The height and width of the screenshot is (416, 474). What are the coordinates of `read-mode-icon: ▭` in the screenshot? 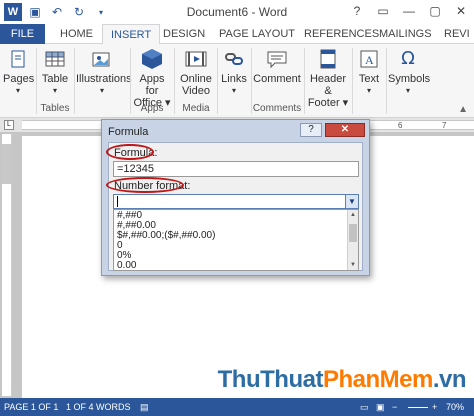 It's located at (364, 407).